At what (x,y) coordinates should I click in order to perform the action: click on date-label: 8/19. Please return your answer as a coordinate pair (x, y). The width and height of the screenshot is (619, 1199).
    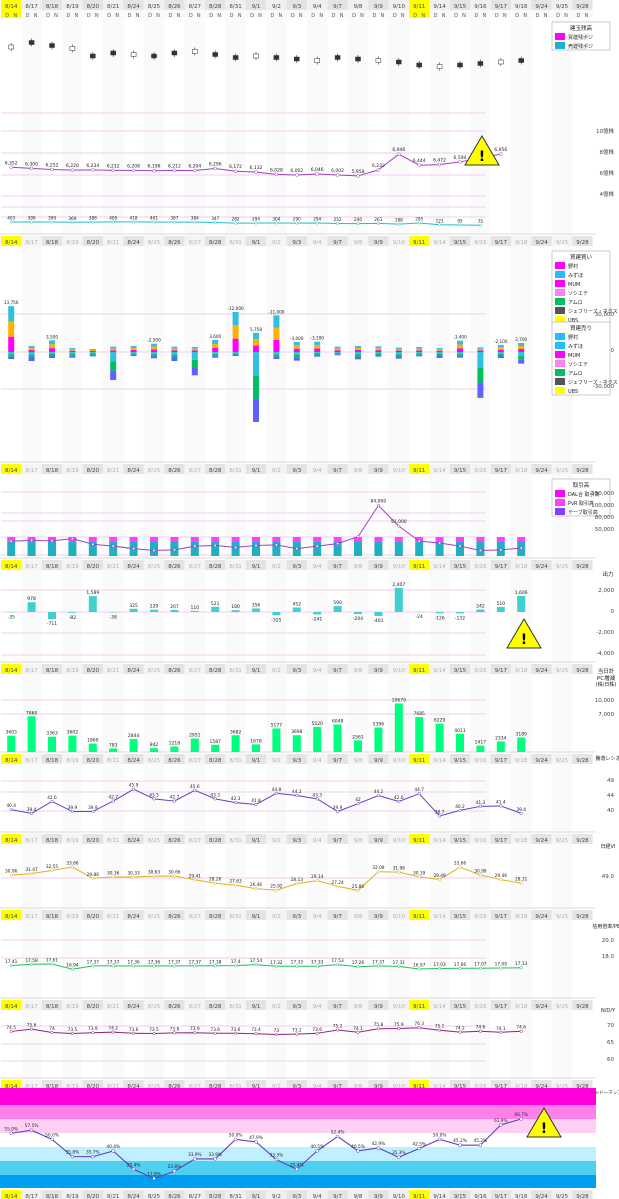
    Looking at the image, I should click on (72, 1196).